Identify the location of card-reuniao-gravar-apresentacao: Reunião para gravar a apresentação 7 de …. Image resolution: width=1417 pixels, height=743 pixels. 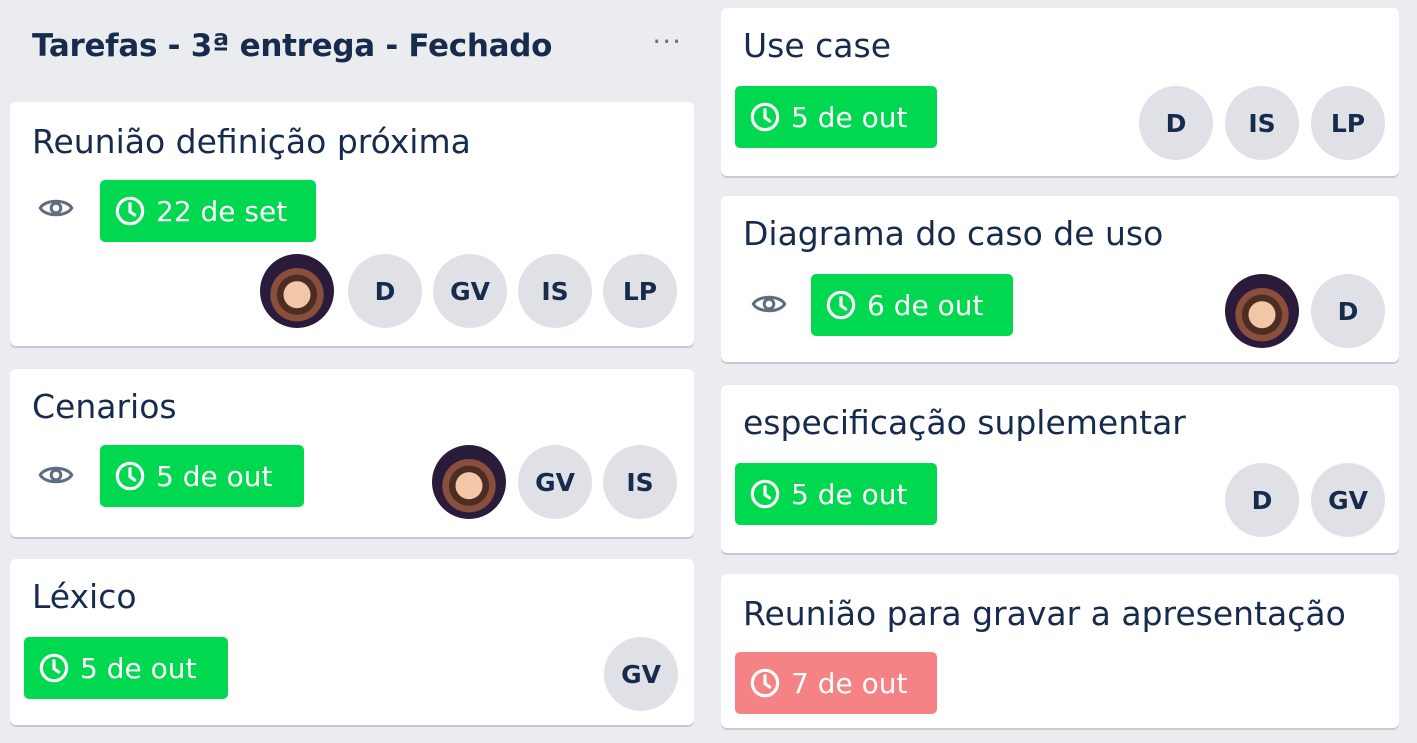
(1060, 651).